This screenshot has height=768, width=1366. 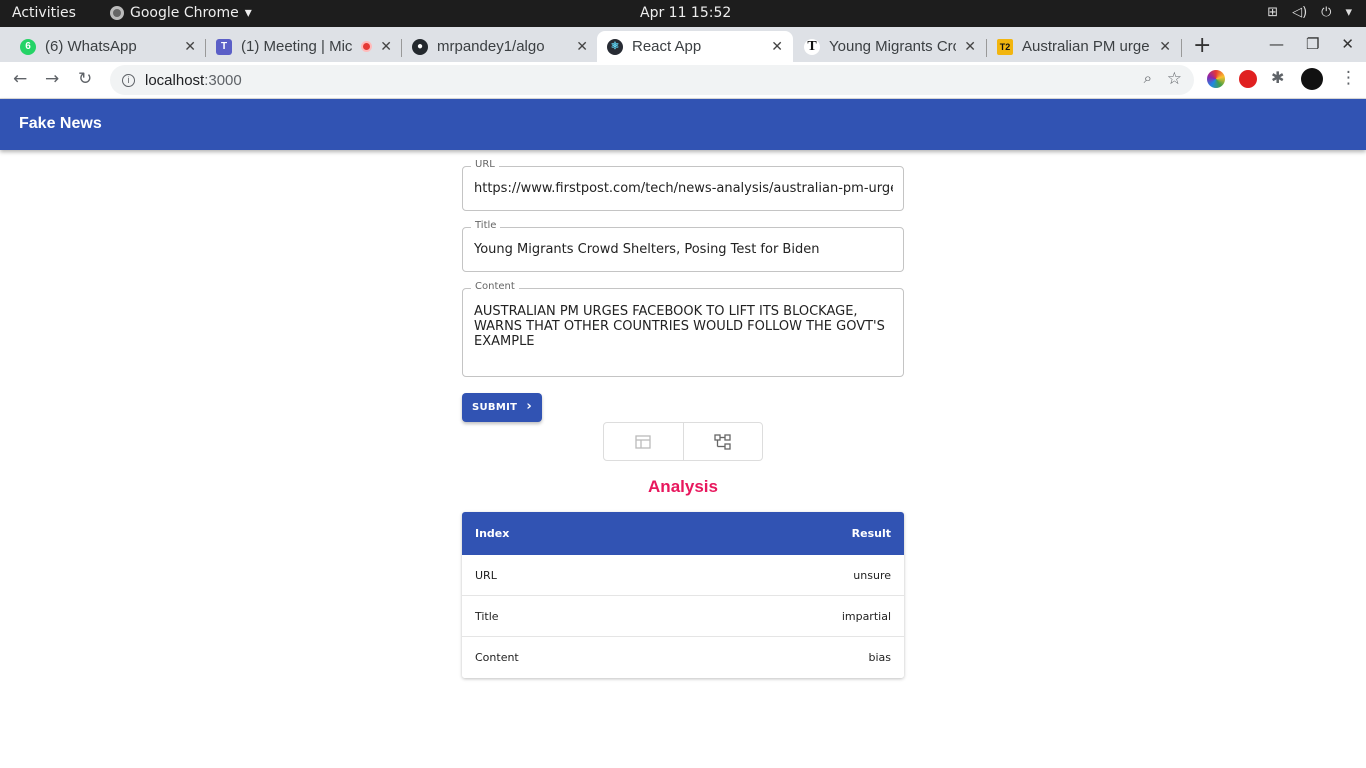 What do you see at coordinates (683, 486) in the screenshot?
I see `analysis-heading: Analysis` at bounding box center [683, 486].